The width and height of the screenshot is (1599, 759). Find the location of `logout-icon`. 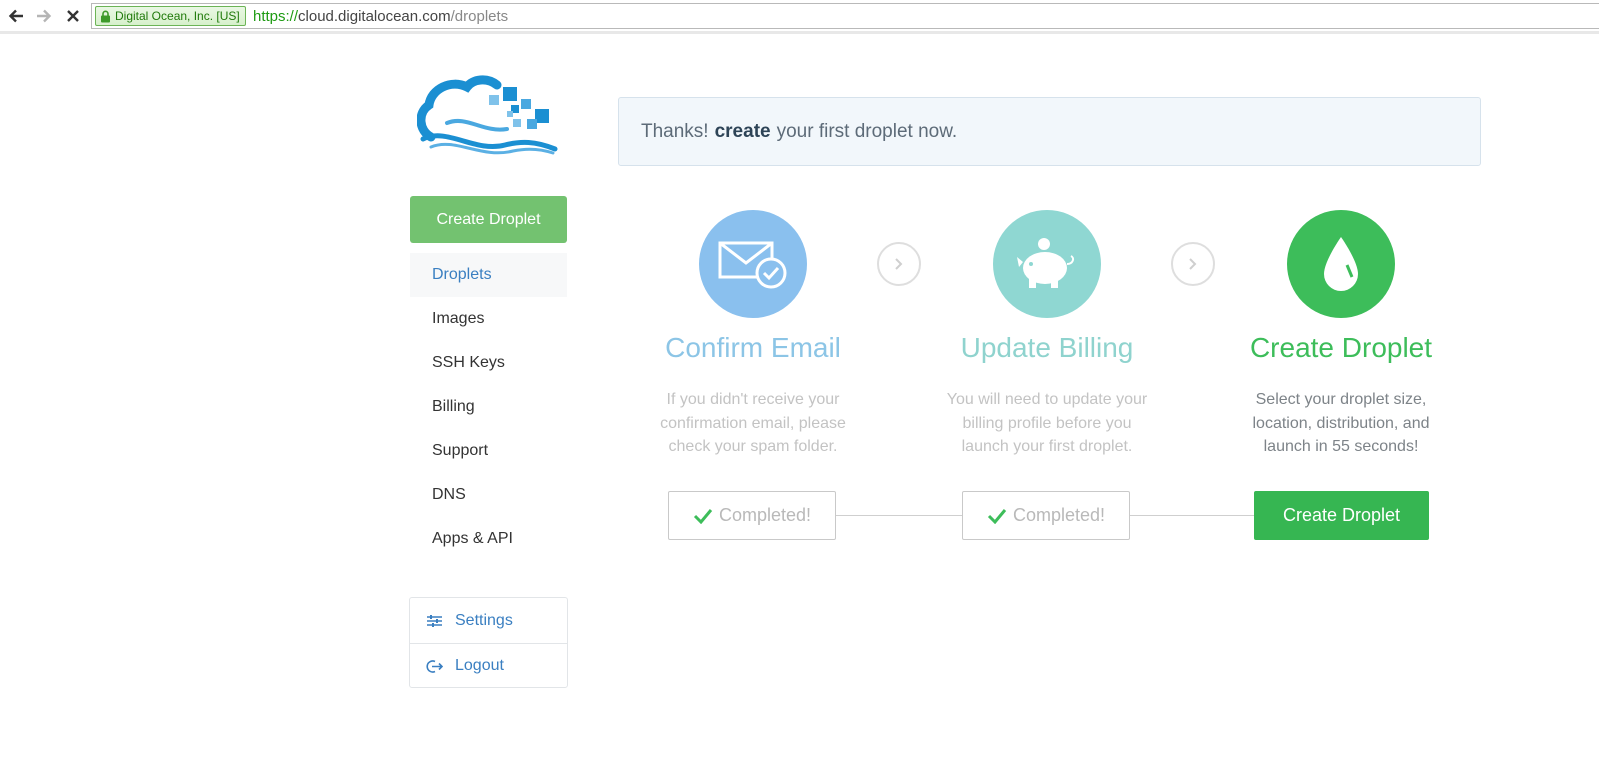

logout-icon is located at coordinates (434, 666).